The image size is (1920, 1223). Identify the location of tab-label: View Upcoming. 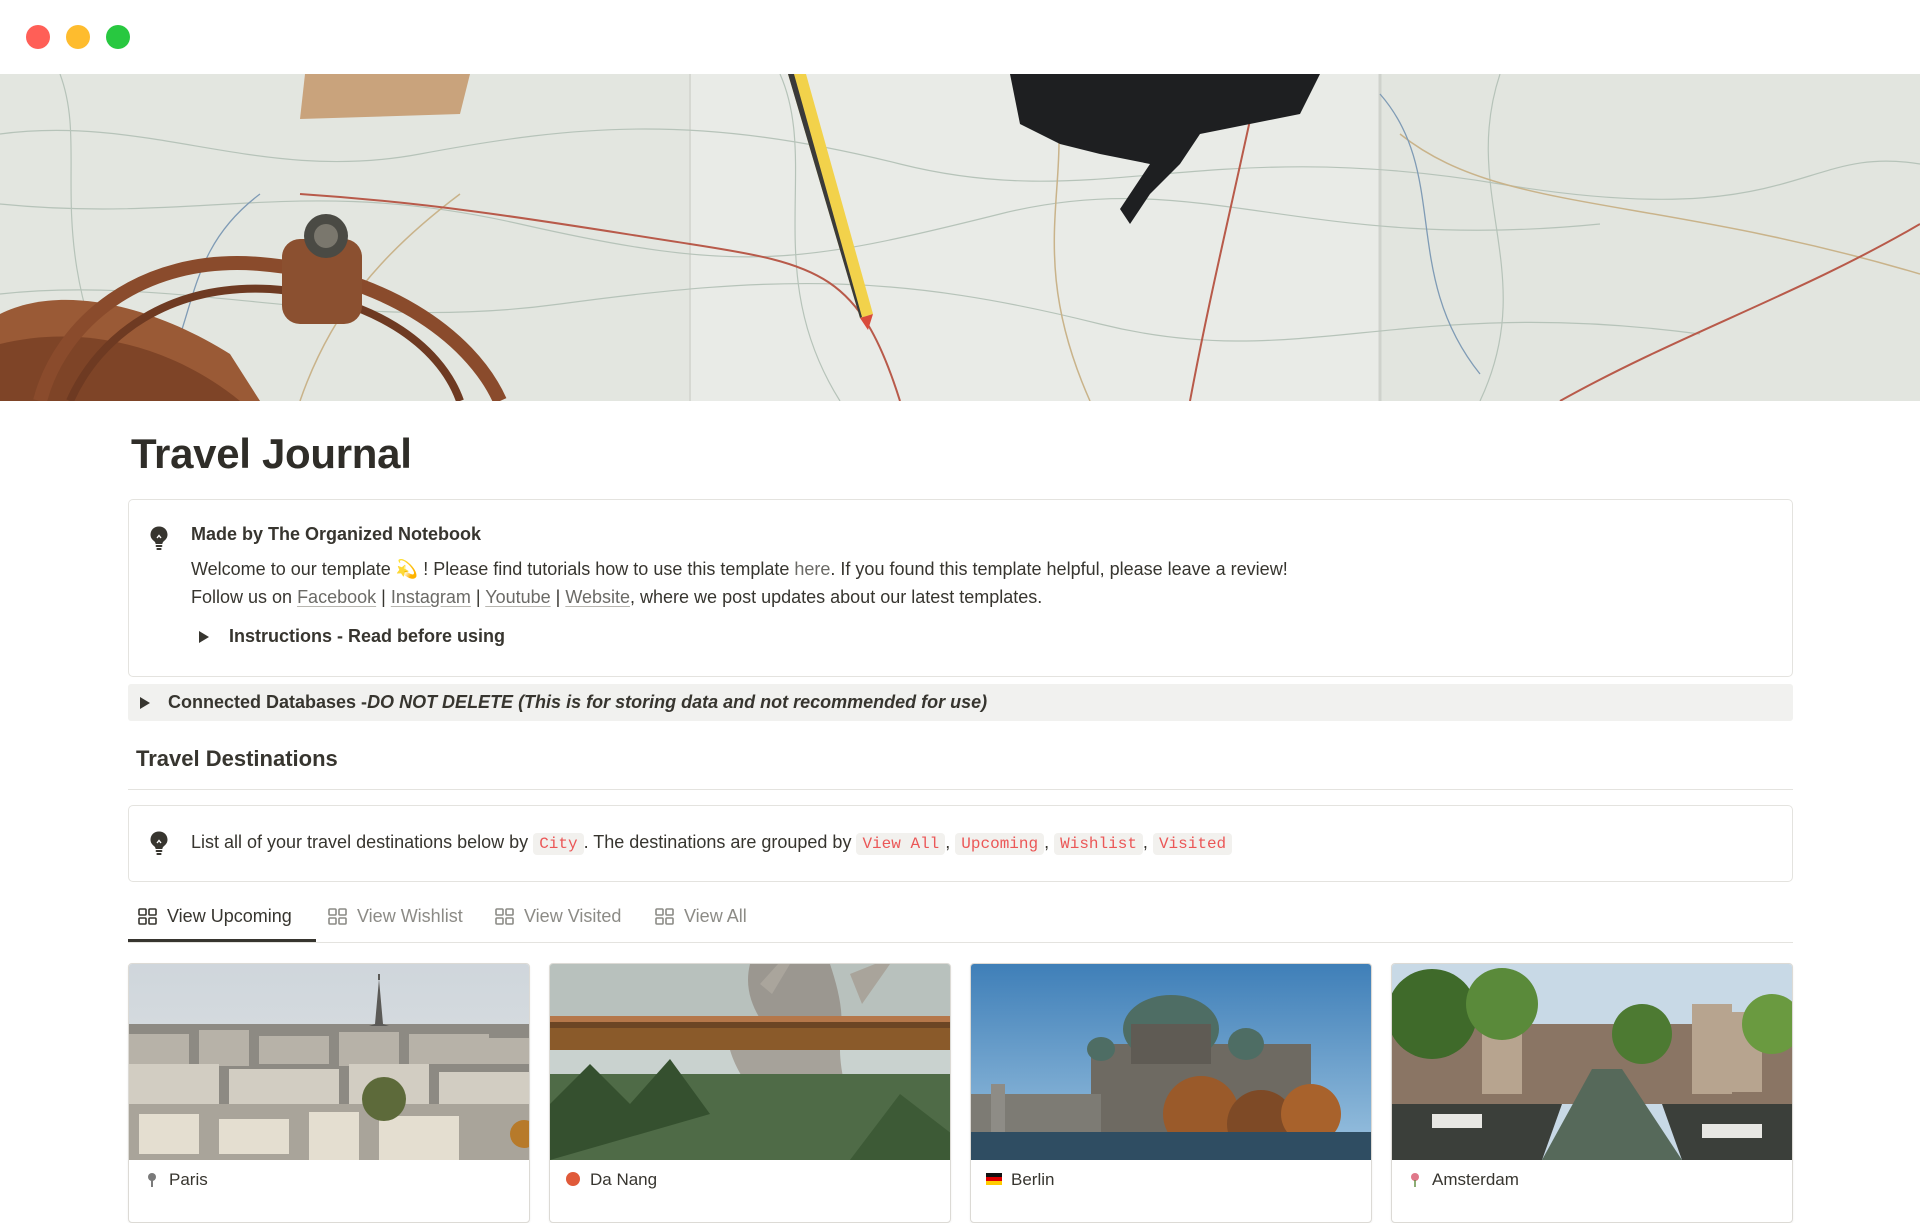
(229, 916).